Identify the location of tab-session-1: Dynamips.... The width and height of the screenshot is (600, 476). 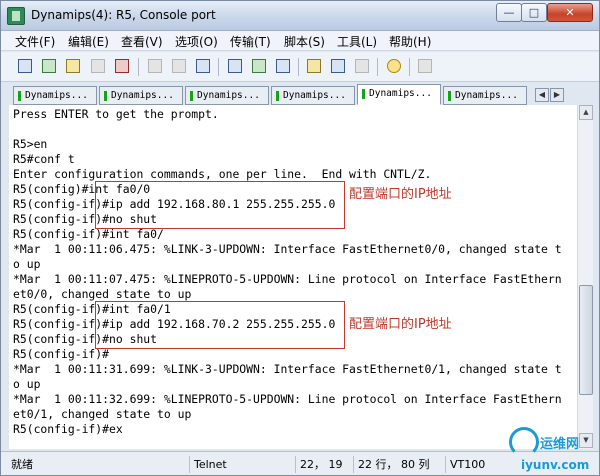
(55, 95).